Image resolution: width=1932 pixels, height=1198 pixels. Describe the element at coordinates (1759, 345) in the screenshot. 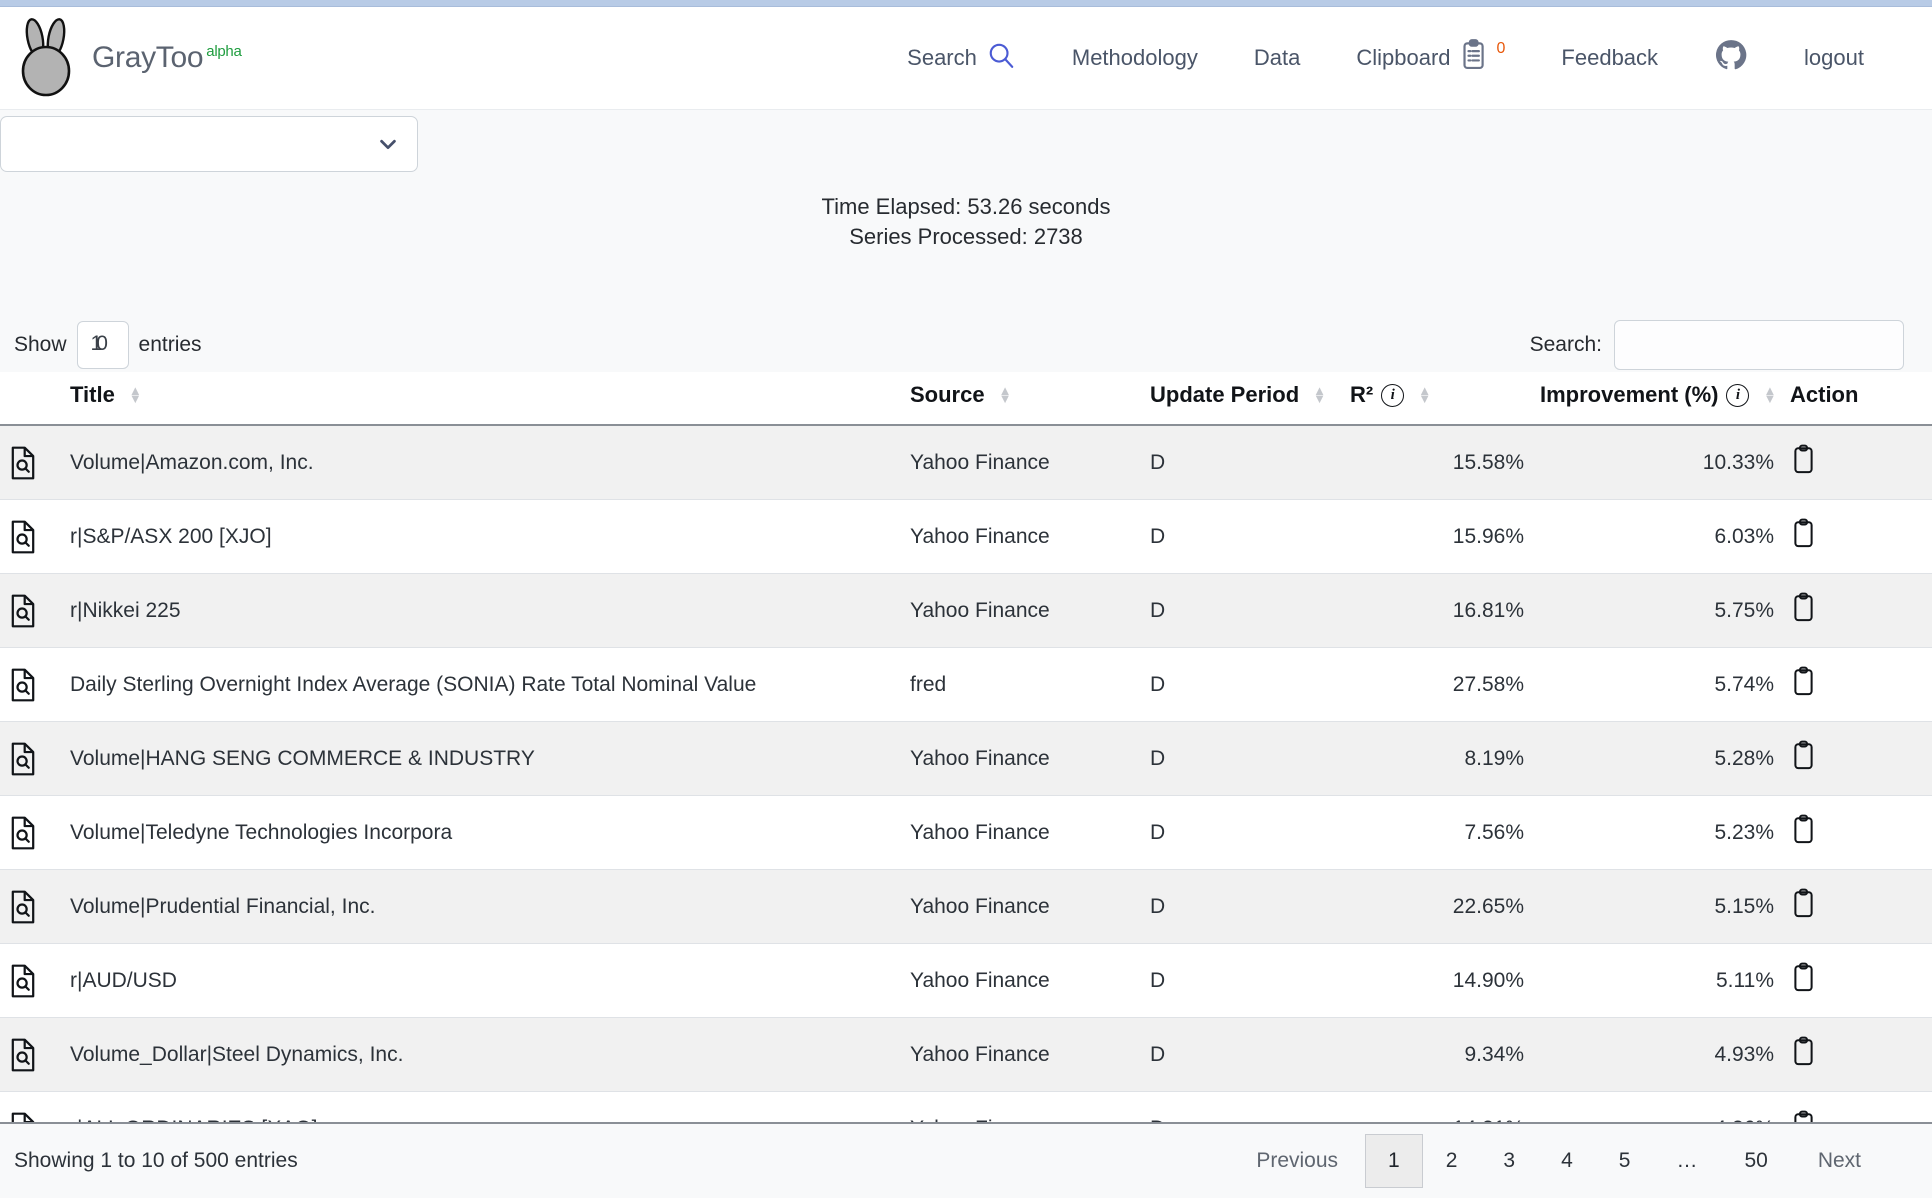

I see `table-search-input` at that location.